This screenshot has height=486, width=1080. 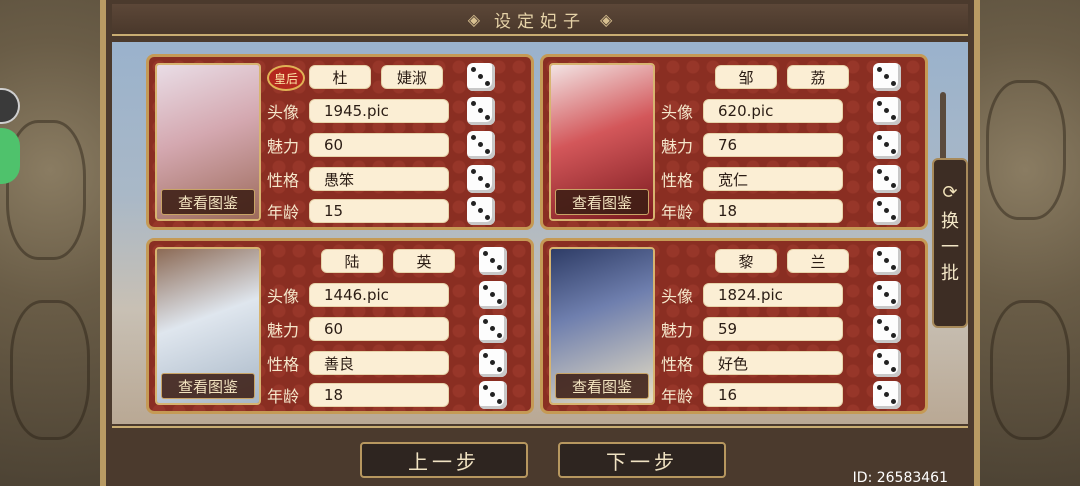 I want to click on next-step-button: 下一步, so click(x=642, y=460).